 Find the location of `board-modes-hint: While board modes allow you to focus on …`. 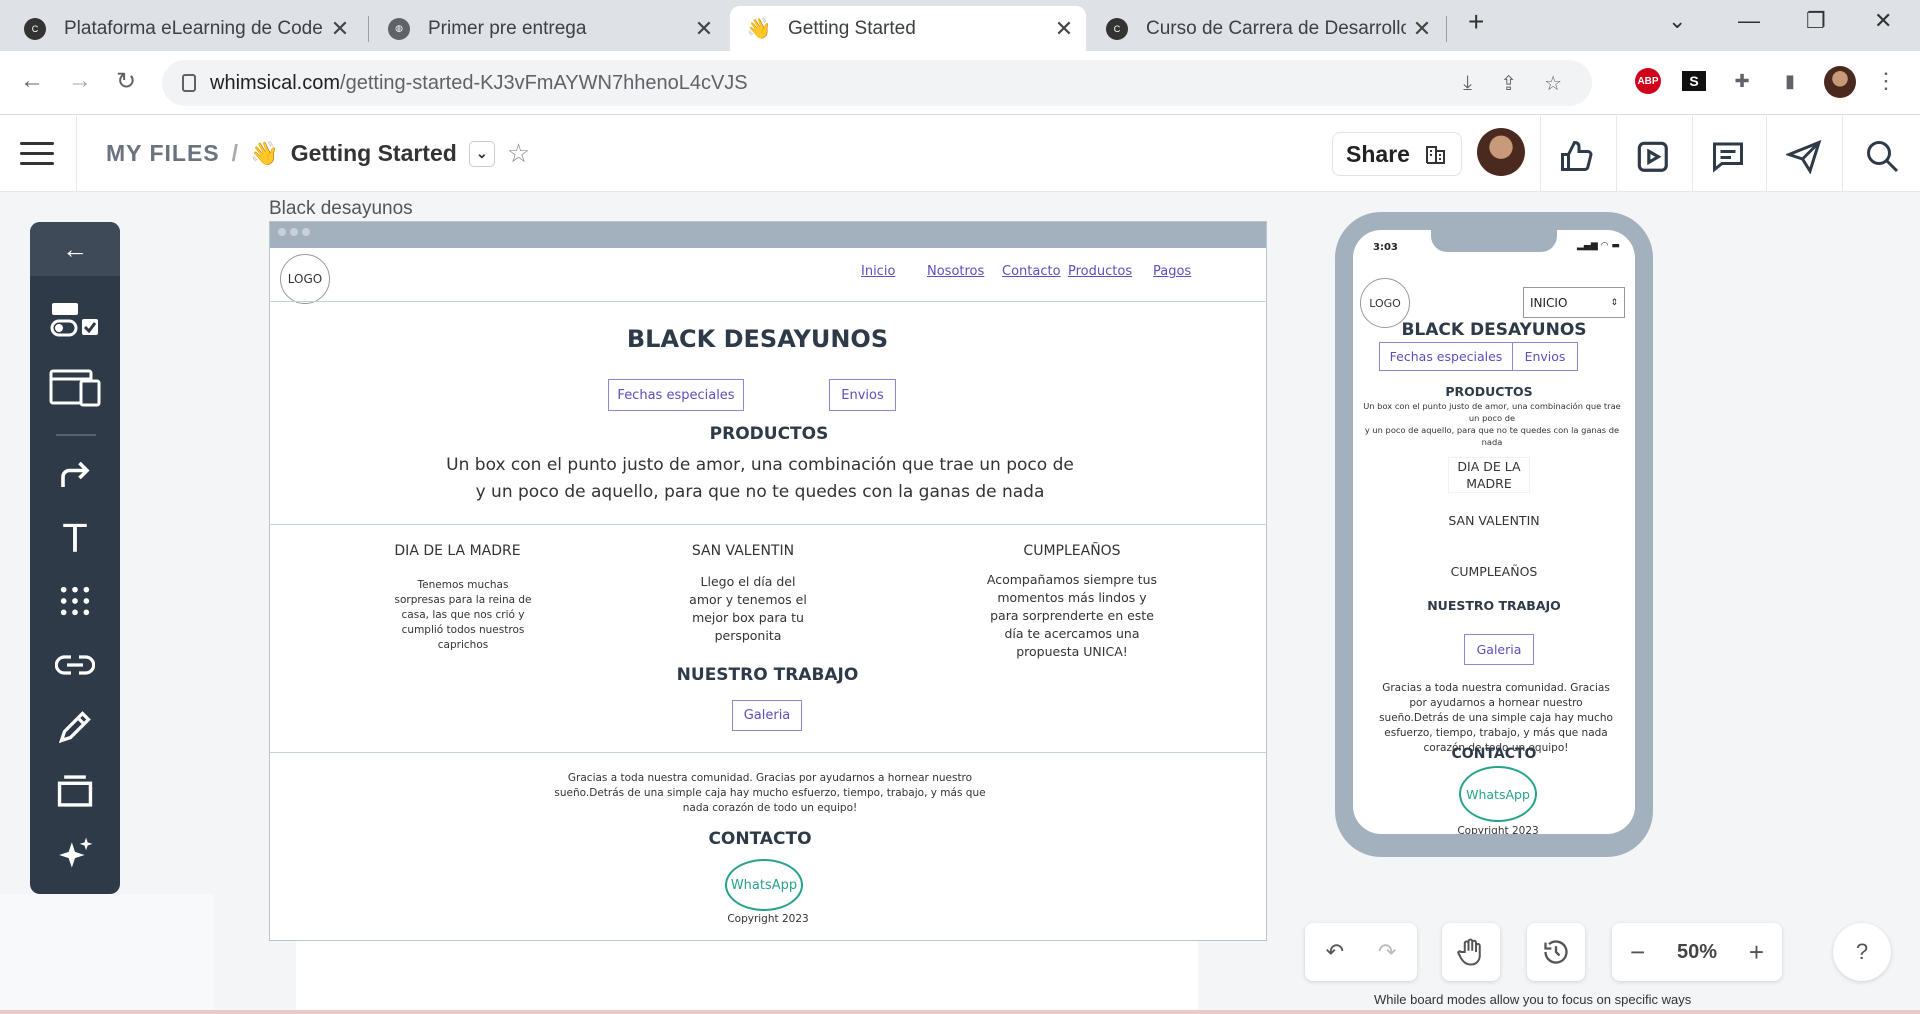

board-modes-hint: While board modes allow you to focus on … is located at coordinates (1534, 999).